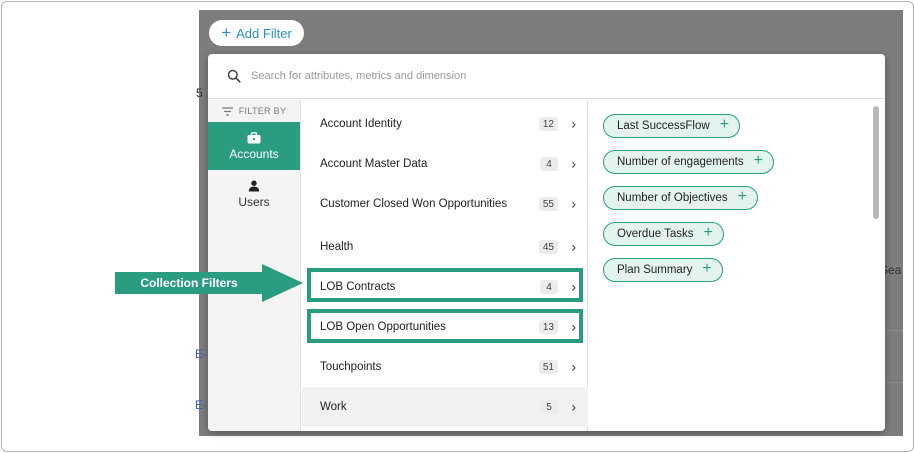 The image size is (915, 453). Describe the element at coordinates (227, 111) in the screenshot. I see `filter-lines-icon` at that location.